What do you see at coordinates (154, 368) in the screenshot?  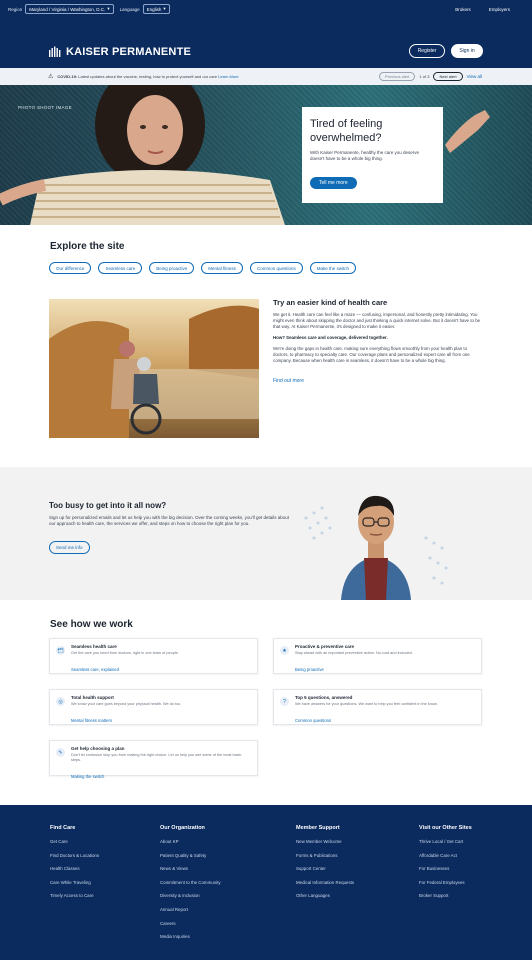 I see `care-photo` at bounding box center [154, 368].